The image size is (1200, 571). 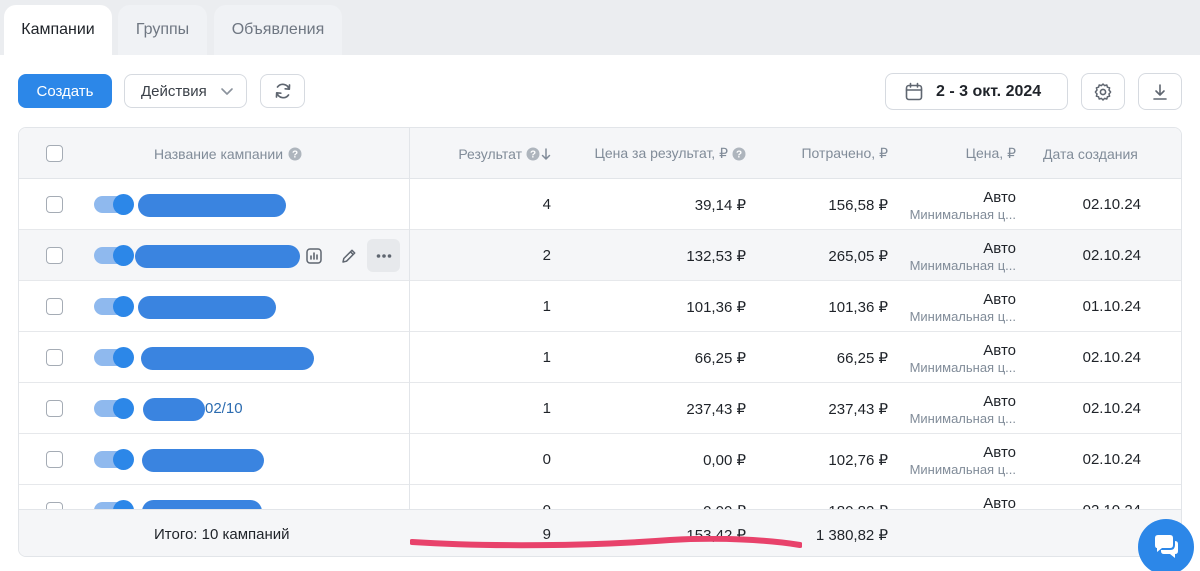 I want to click on column-divider, so click(x=409, y=318).